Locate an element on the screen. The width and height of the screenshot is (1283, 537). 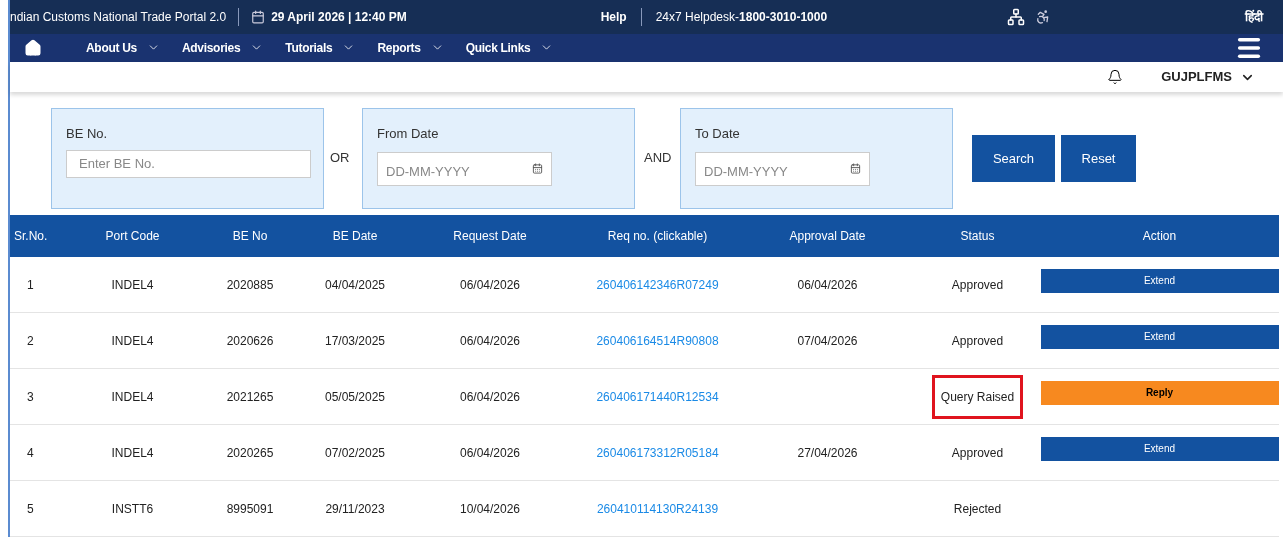
nav-menu-item: About Us is located at coordinates (123, 47).